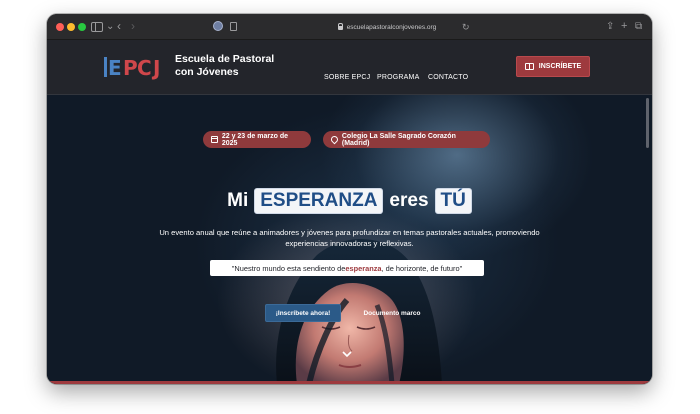 The image size is (700, 414). I want to click on hero-headline: Mi ESPERANZA eres TÚ, so click(349, 201).